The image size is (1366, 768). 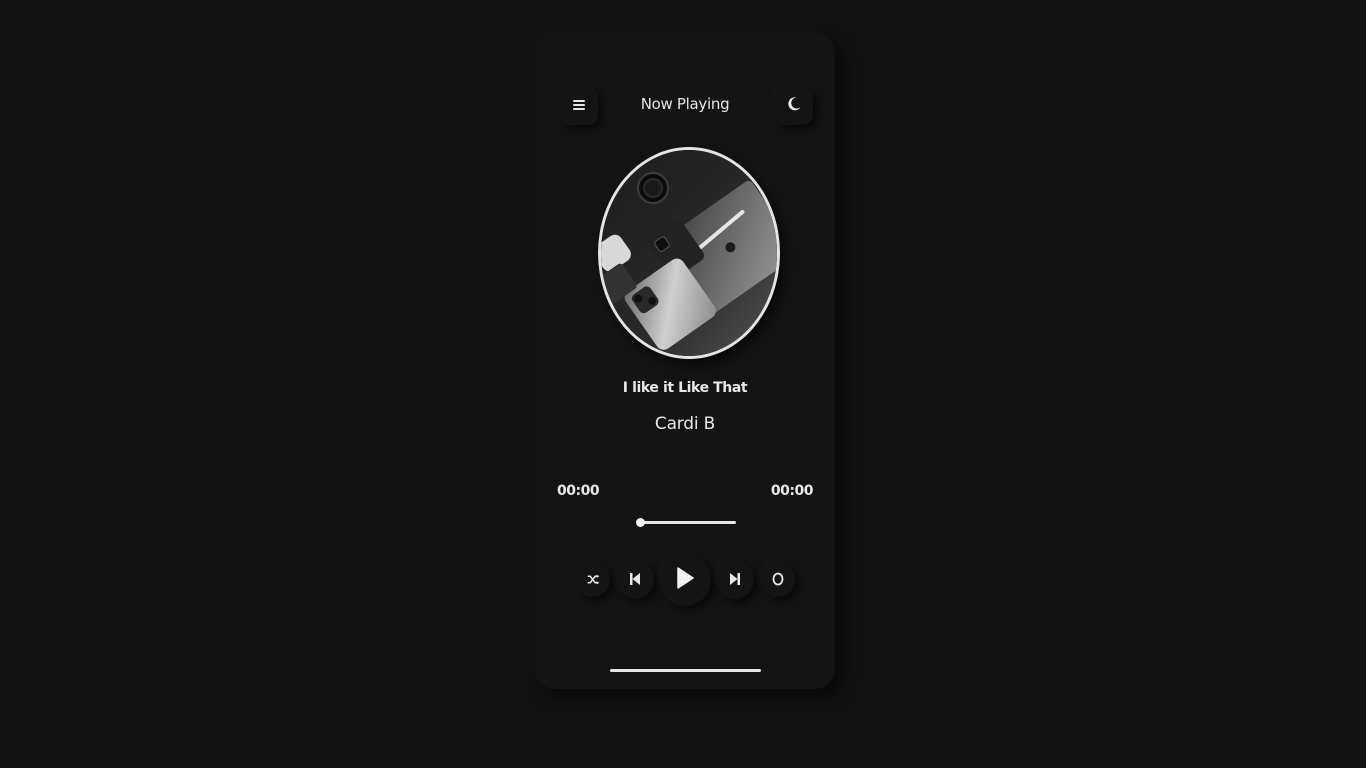 What do you see at coordinates (686, 522) in the screenshot?
I see `progress-slider` at bounding box center [686, 522].